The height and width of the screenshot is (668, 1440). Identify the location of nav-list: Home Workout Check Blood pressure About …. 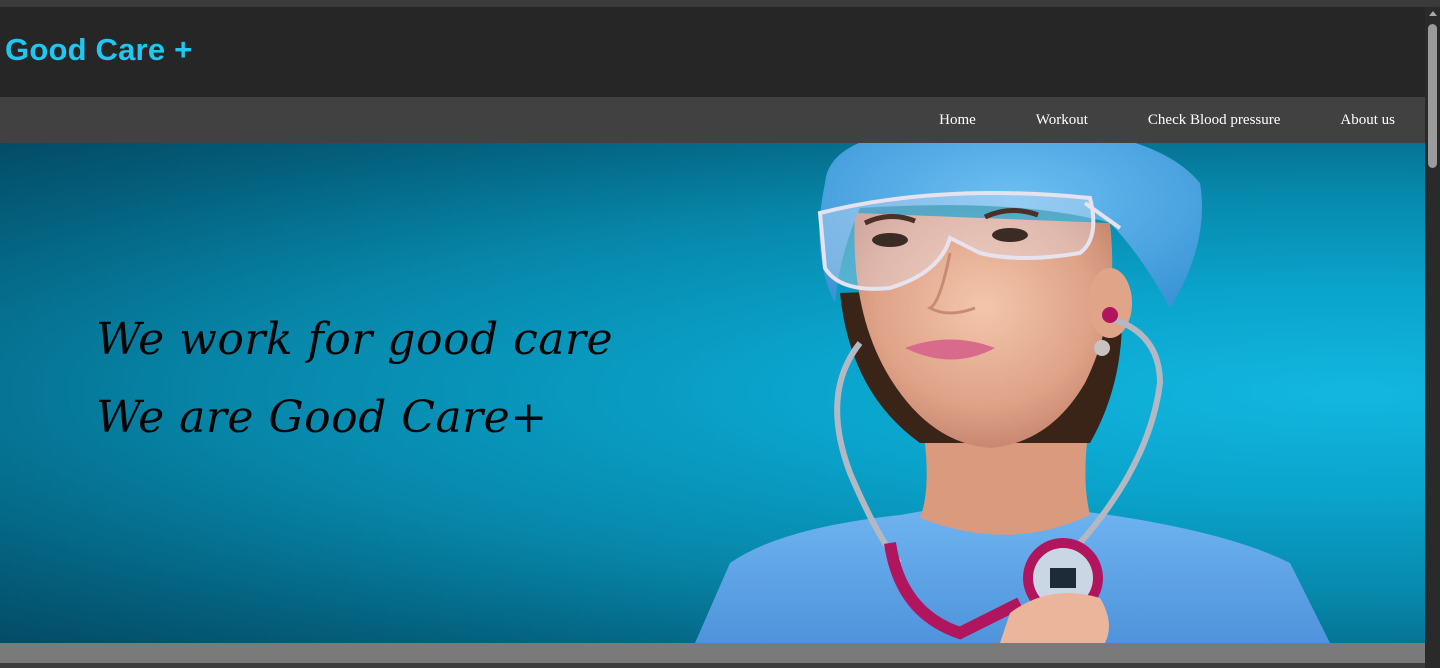
(1167, 120).